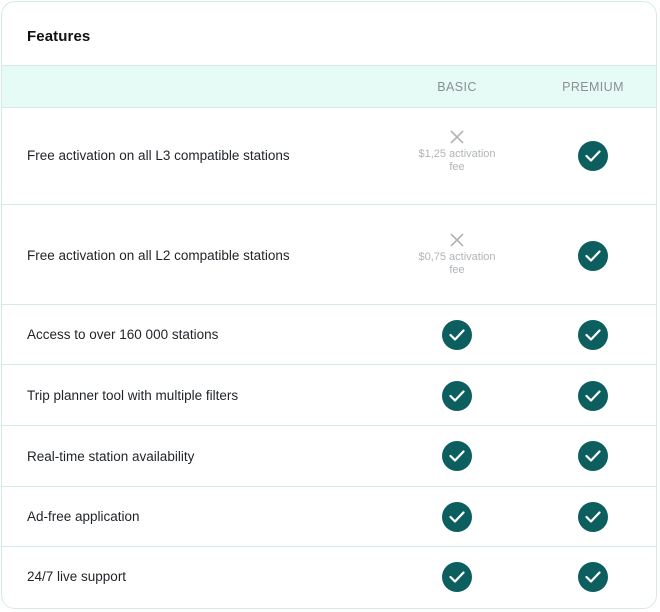  Describe the element at coordinates (133, 395) in the screenshot. I see `feature-label: Trip planner tool with multiple filters` at that location.